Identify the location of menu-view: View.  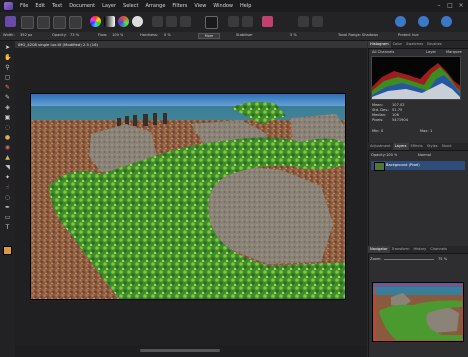
(200, 6).